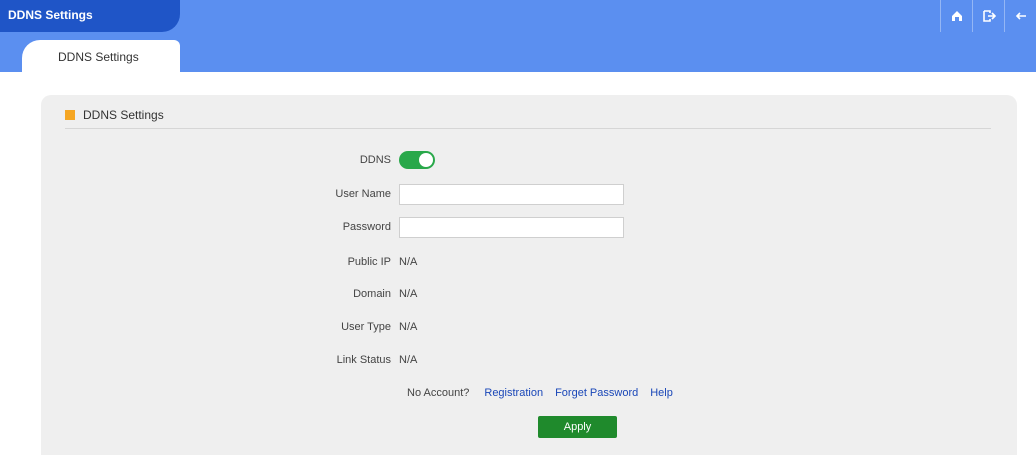 This screenshot has height=455, width=1036. Describe the element at coordinates (375, 160) in the screenshot. I see `ddns-label: DDNS` at that location.